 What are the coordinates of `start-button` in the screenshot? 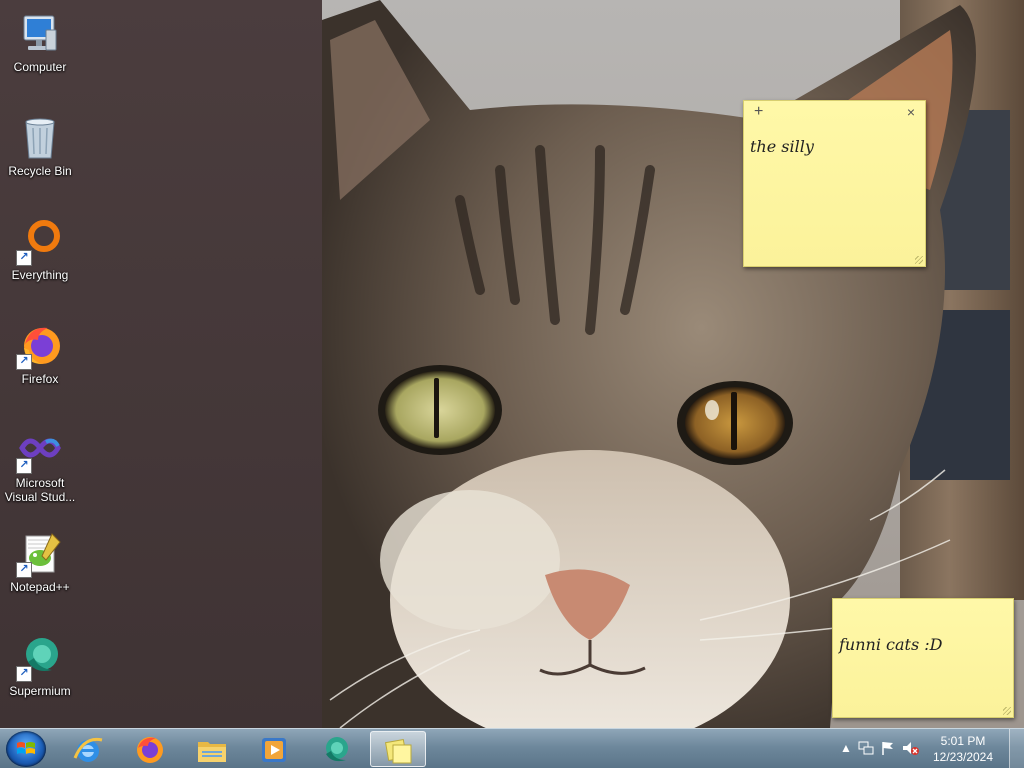 It's located at (26, 749).